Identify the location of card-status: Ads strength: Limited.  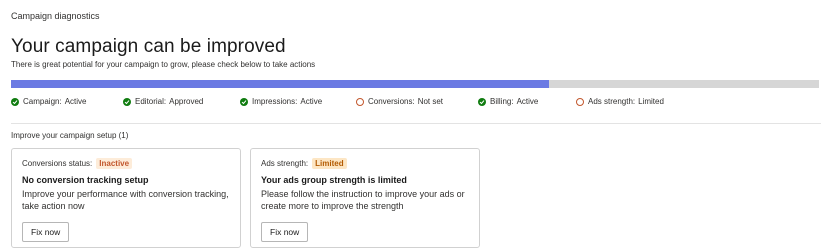
(304, 163).